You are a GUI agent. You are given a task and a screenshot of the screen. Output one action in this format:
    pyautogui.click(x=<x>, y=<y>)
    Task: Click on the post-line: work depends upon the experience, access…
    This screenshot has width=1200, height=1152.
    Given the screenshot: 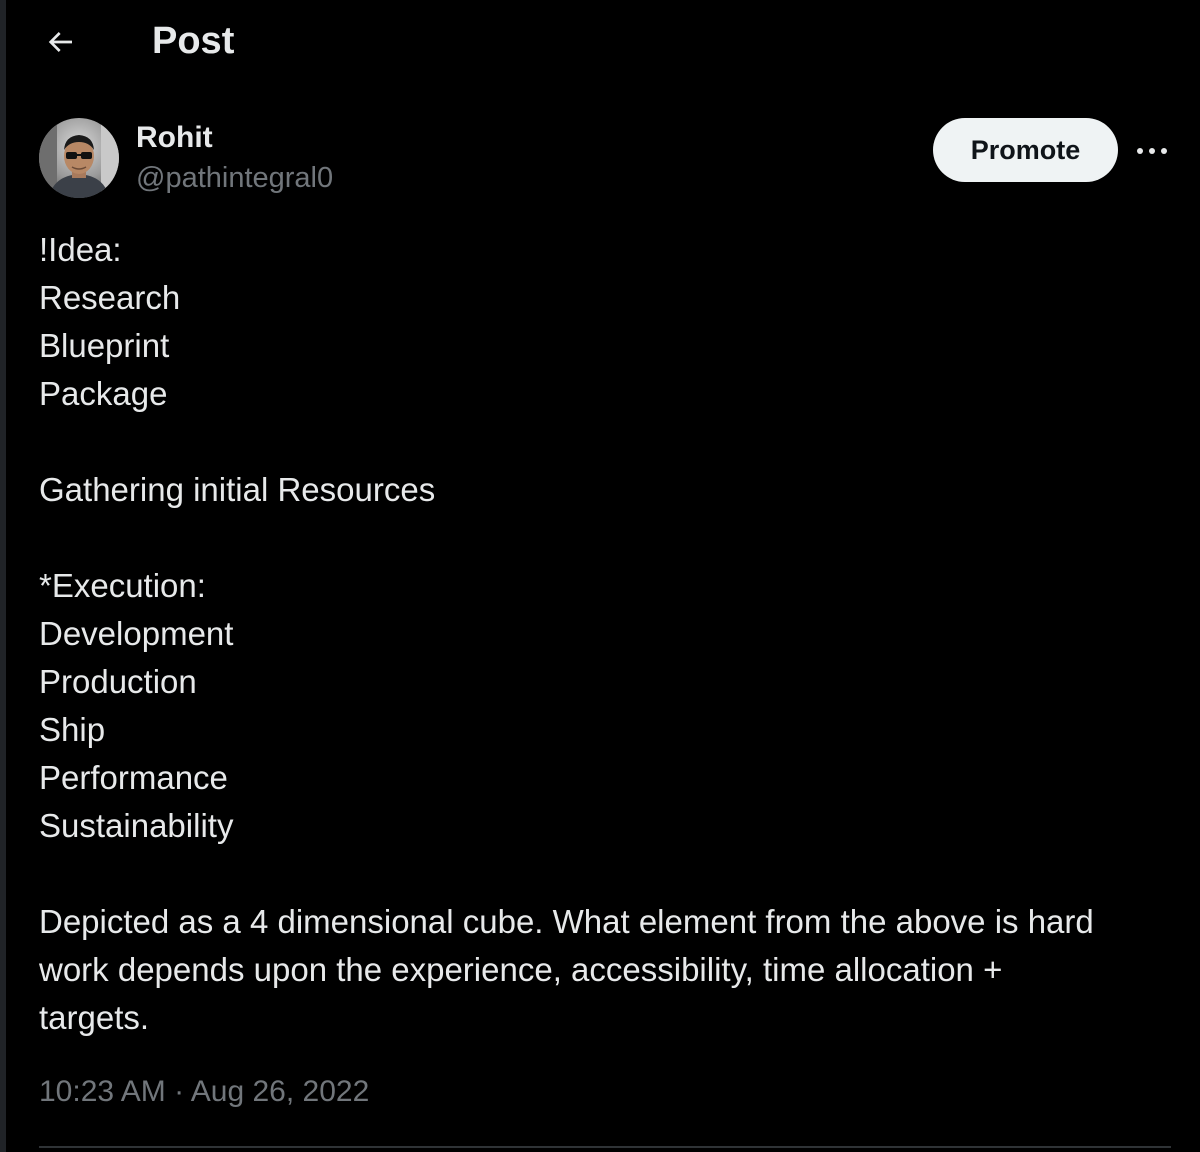 What is the action you would take?
    pyautogui.click(x=521, y=969)
    